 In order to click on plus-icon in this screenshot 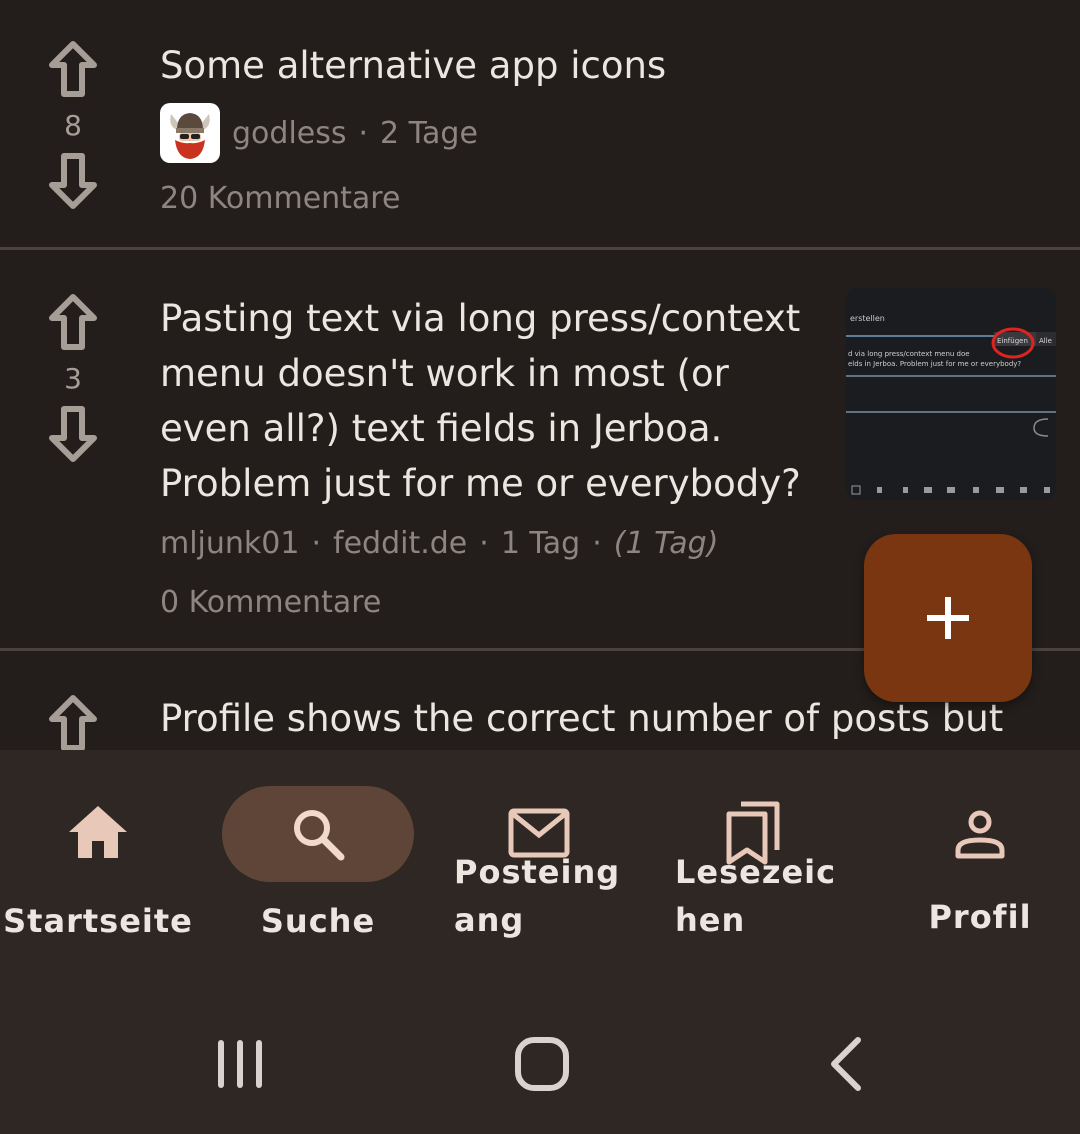, I will do `click(948, 618)`.